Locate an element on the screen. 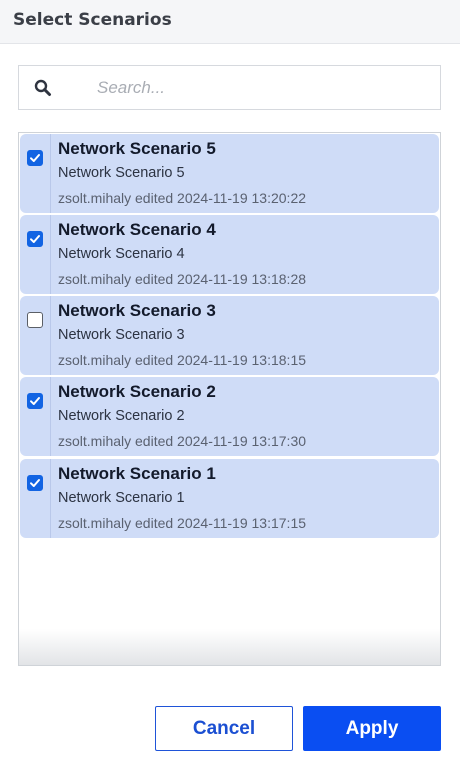 The width and height of the screenshot is (460, 769). scenario-name: Network Scenario 2 is located at coordinates (137, 391).